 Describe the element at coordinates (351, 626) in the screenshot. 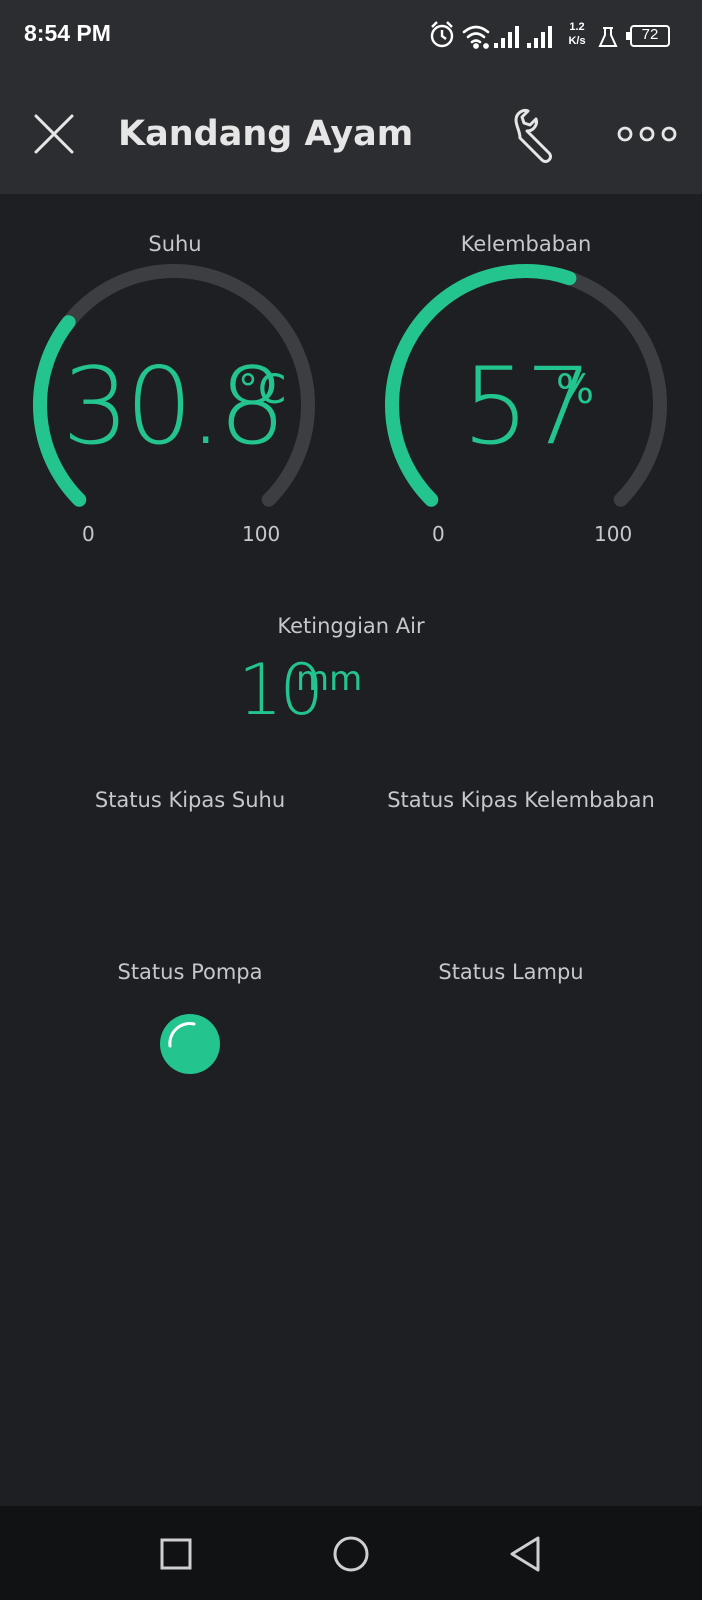

I see `ketinggian-air-label: Ketinggian Air` at that location.